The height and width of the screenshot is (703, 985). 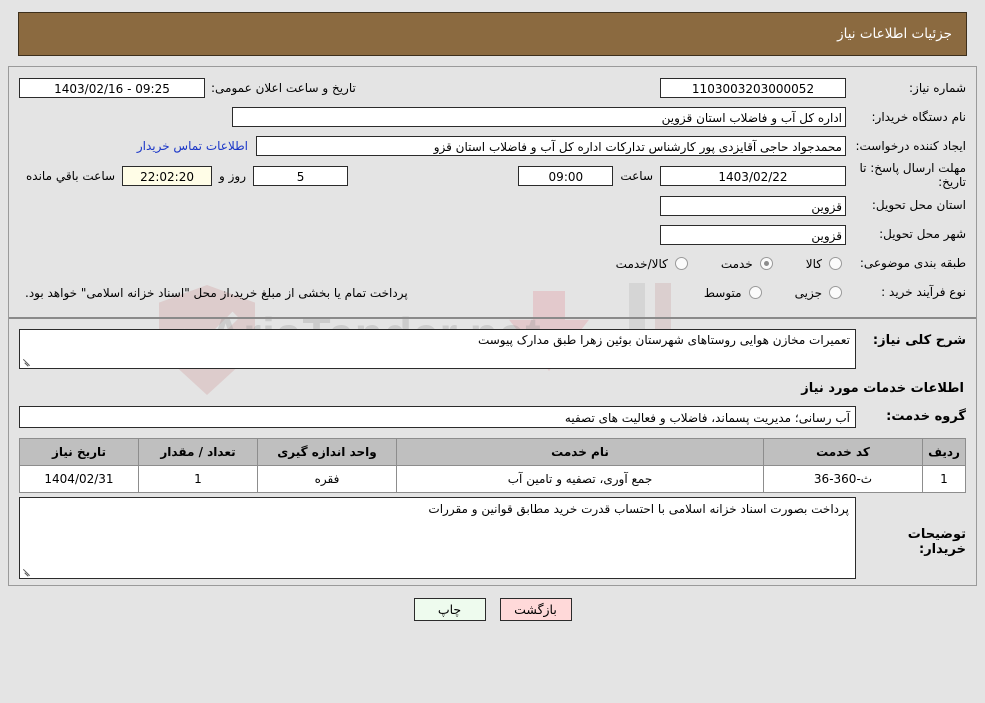 I want to click on cell-name: جمع آوری، تصفیه و تامین آب, so click(x=580, y=478).